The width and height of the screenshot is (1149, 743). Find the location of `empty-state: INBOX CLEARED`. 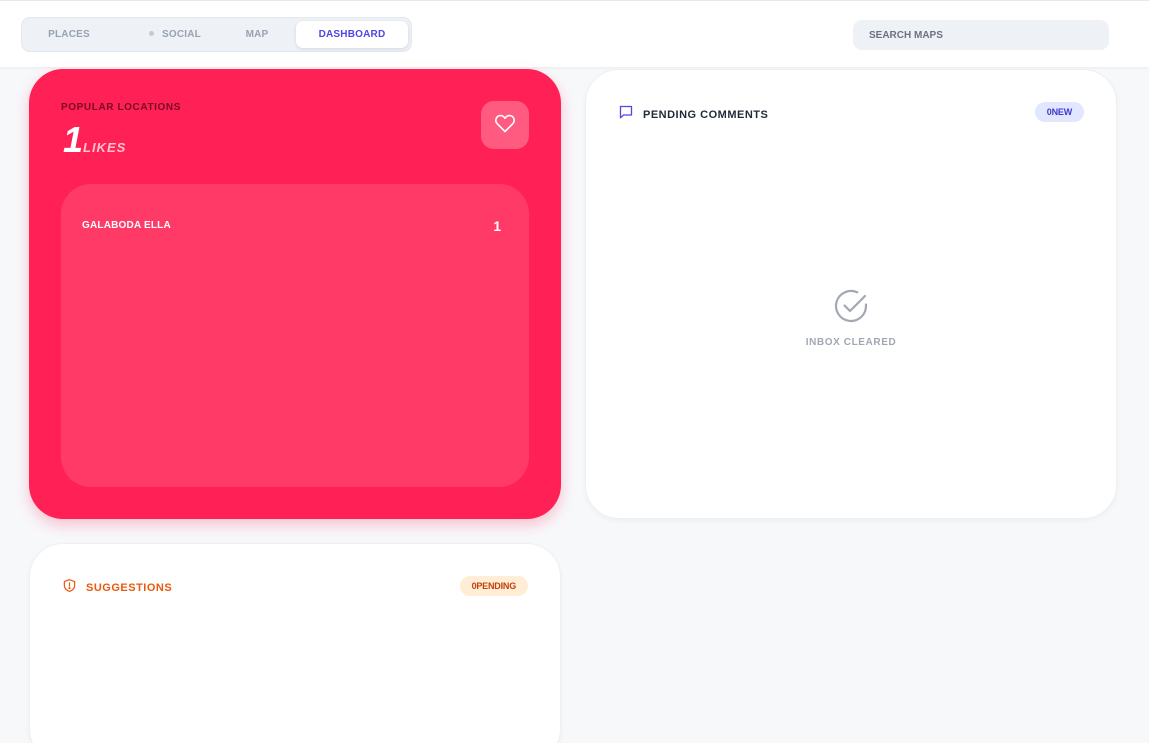

empty-state: INBOX CLEARED is located at coordinates (851, 317).